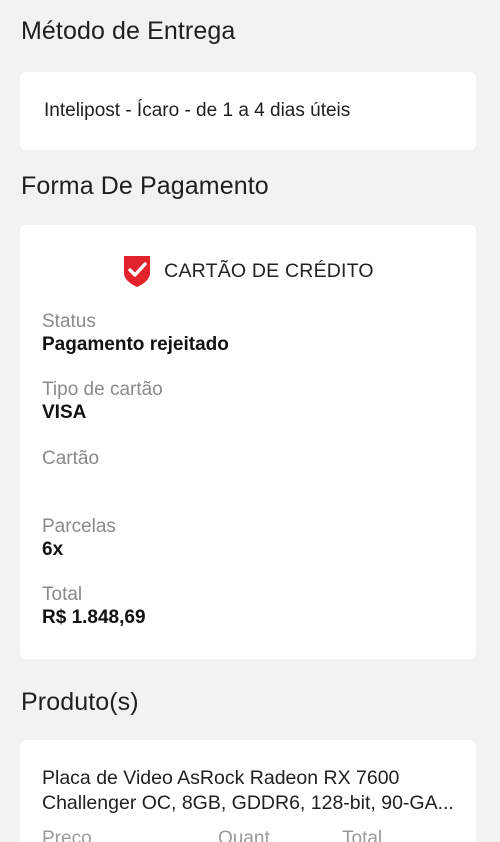  I want to click on card-number-field: Cartão, so click(70, 459).